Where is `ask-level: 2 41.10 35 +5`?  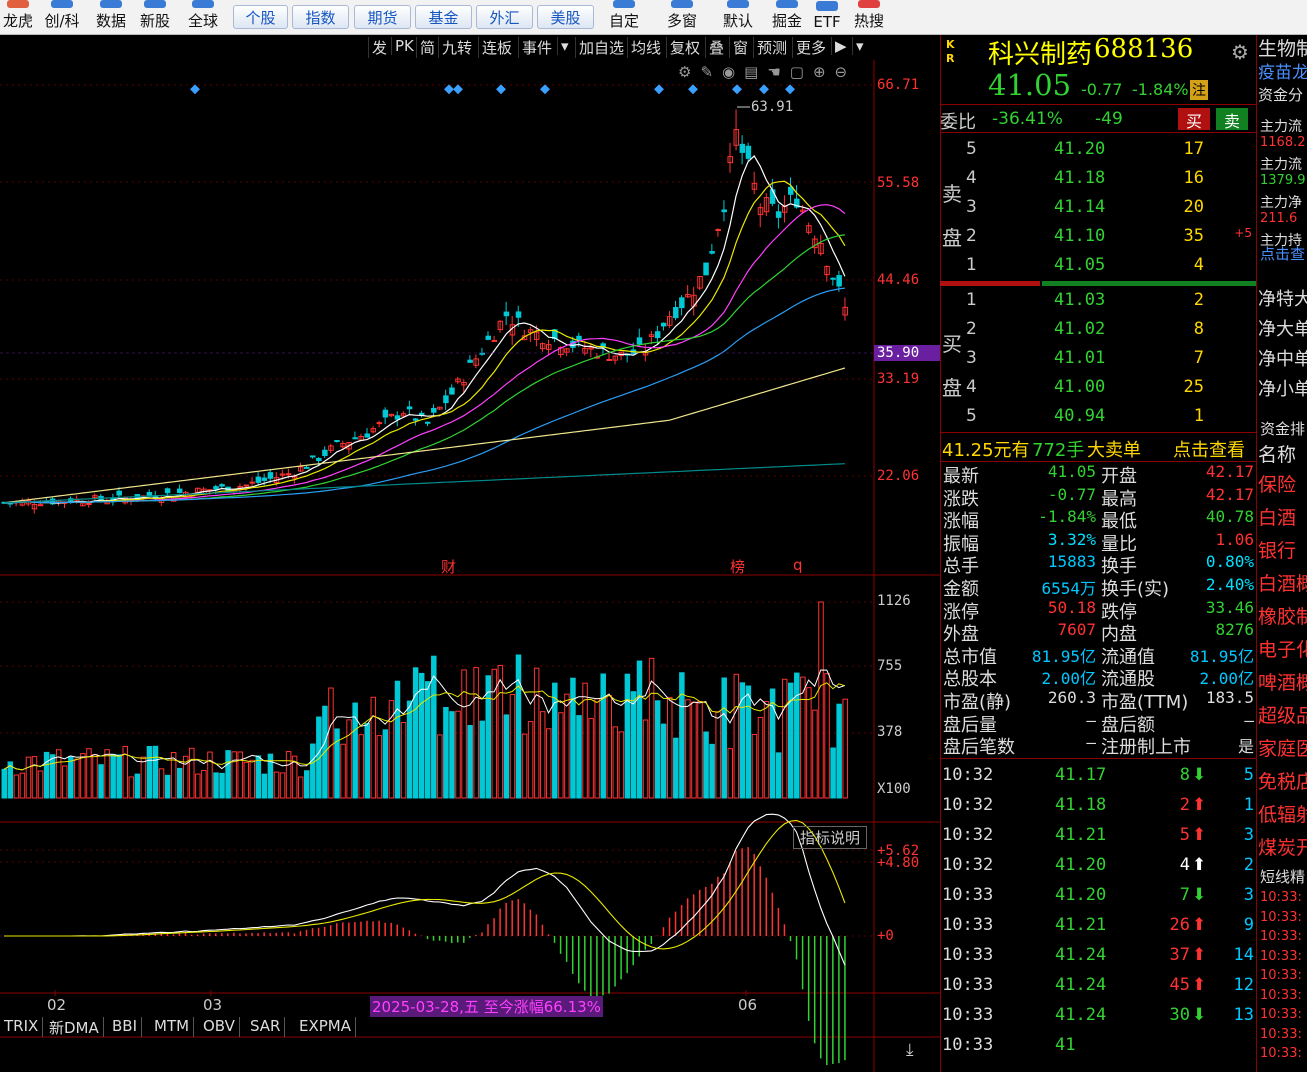 ask-level: 2 41.10 35 +5 is located at coordinates (1098, 236).